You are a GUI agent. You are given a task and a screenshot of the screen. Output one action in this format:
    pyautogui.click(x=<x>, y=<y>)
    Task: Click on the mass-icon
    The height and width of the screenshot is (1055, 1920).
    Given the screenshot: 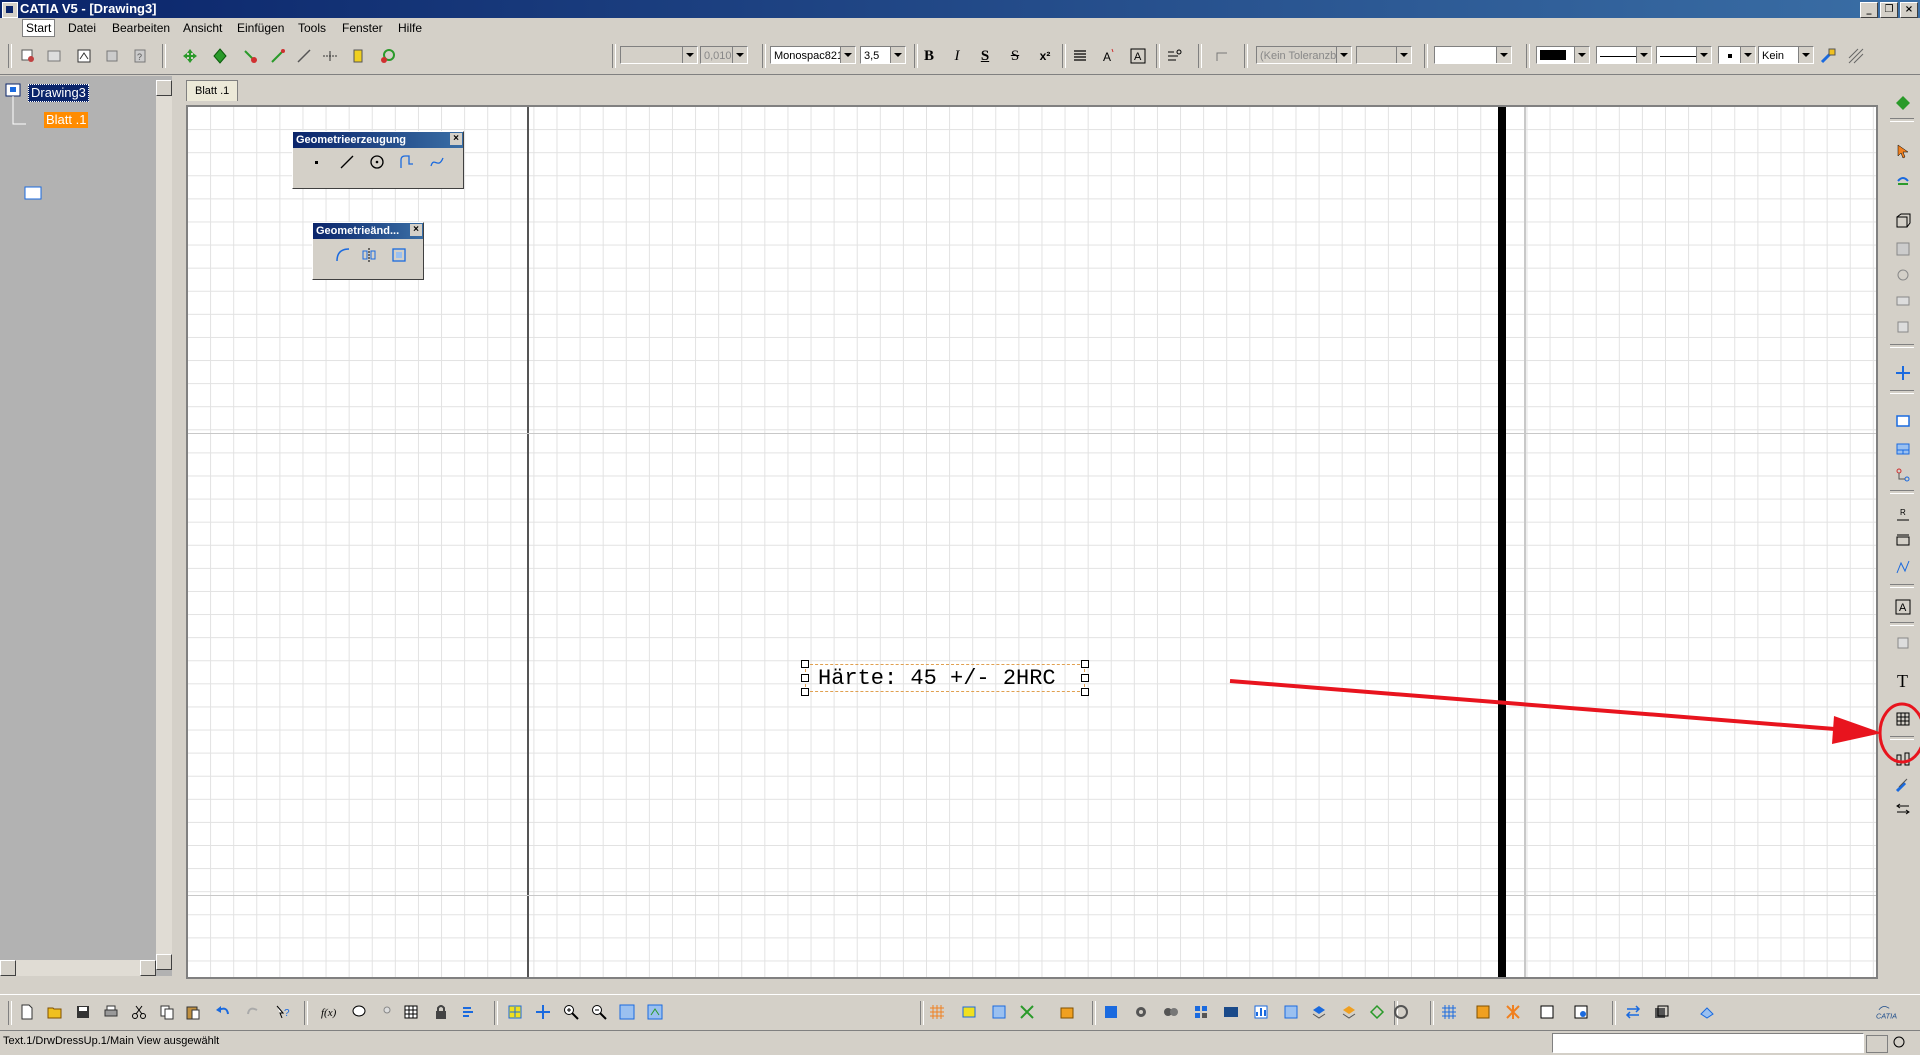 What is the action you would take?
    pyautogui.click(x=1661, y=1012)
    